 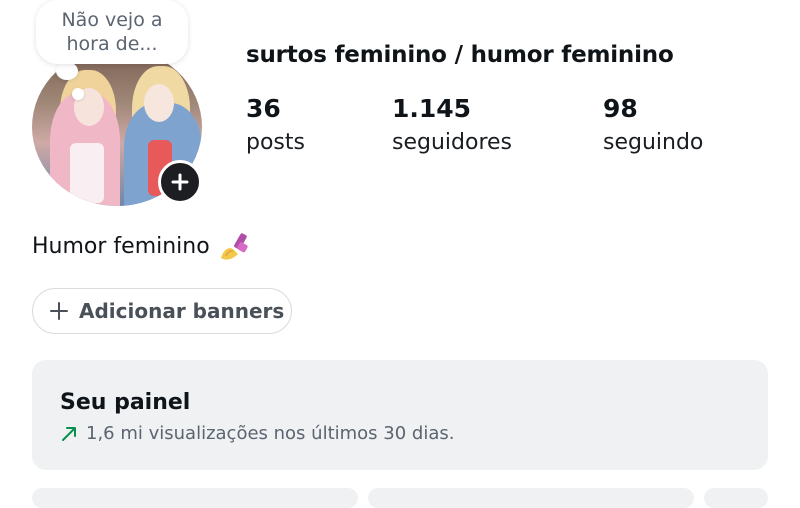 I want to click on profile-username: surtos feminino / humor feminino, so click(x=460, y=55).